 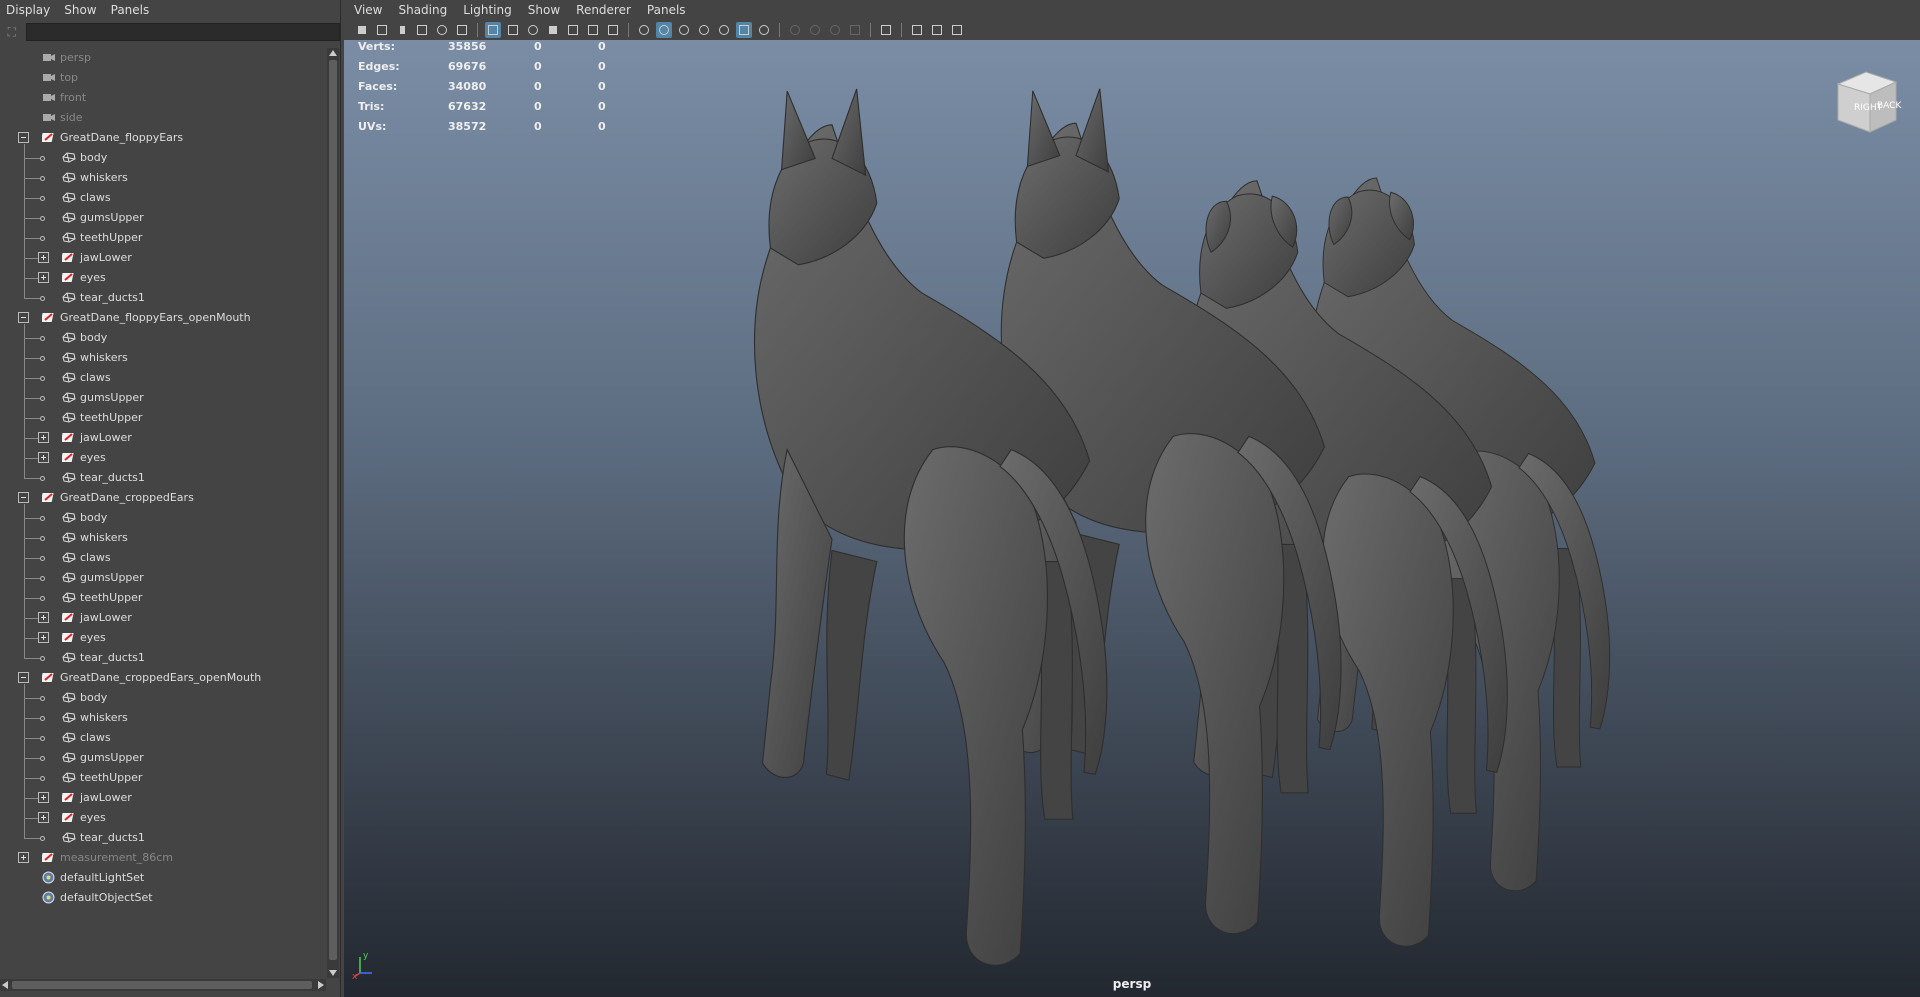 What do you see at coordinates (163, 318) in the screenshot?
I see `outliner-group: GreatDane_floppyEars_openMouth` at bounding box center [163, 318].